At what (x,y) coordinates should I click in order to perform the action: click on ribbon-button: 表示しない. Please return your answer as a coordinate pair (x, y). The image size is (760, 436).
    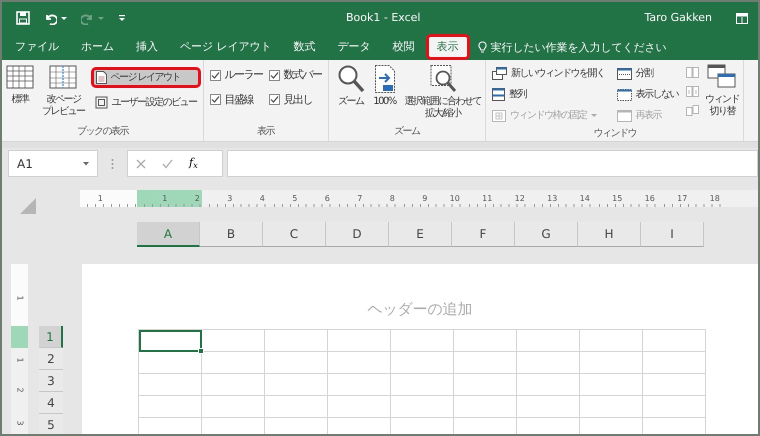
    Looking at the image, I should click on (647, 94).